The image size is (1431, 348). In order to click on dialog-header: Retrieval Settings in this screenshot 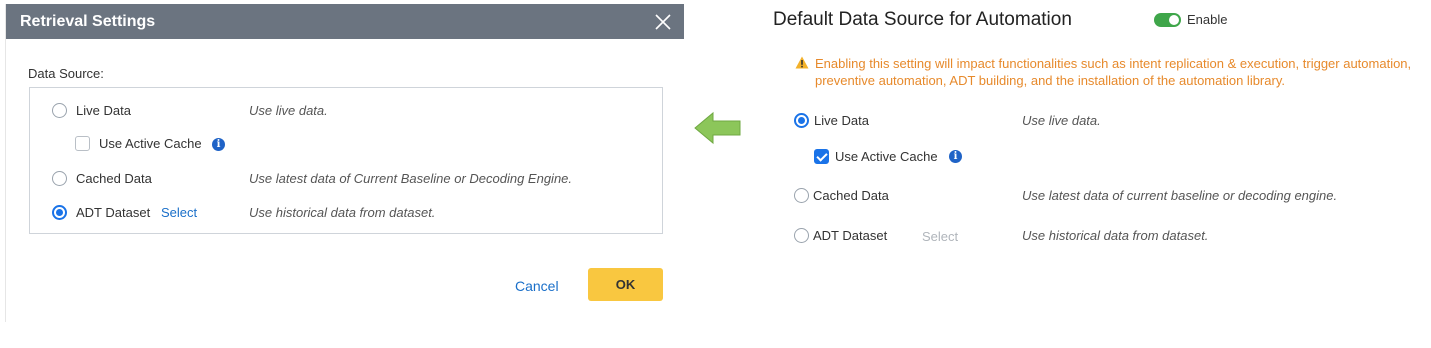, I will do `click(345, 21)`.